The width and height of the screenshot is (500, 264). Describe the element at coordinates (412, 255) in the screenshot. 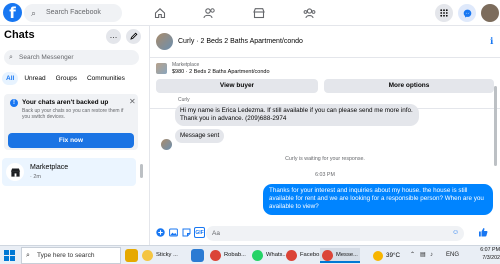

I see `tray-chevron-icon: ⌃` at that location.